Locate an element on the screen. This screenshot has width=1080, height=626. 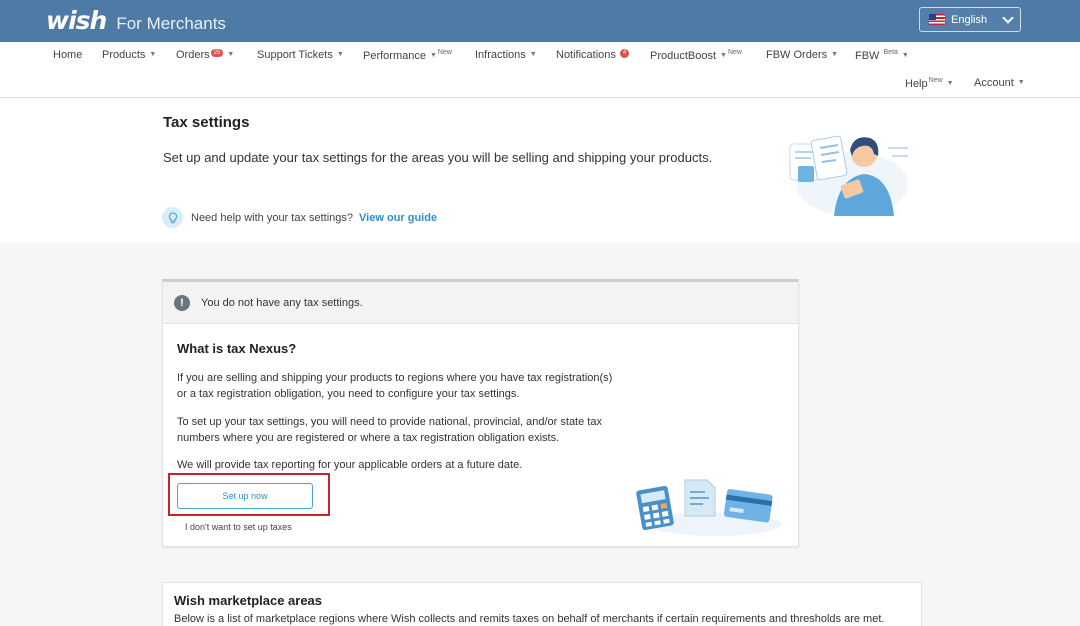
nav-account-label: Account is located at coordinates (994, 83).